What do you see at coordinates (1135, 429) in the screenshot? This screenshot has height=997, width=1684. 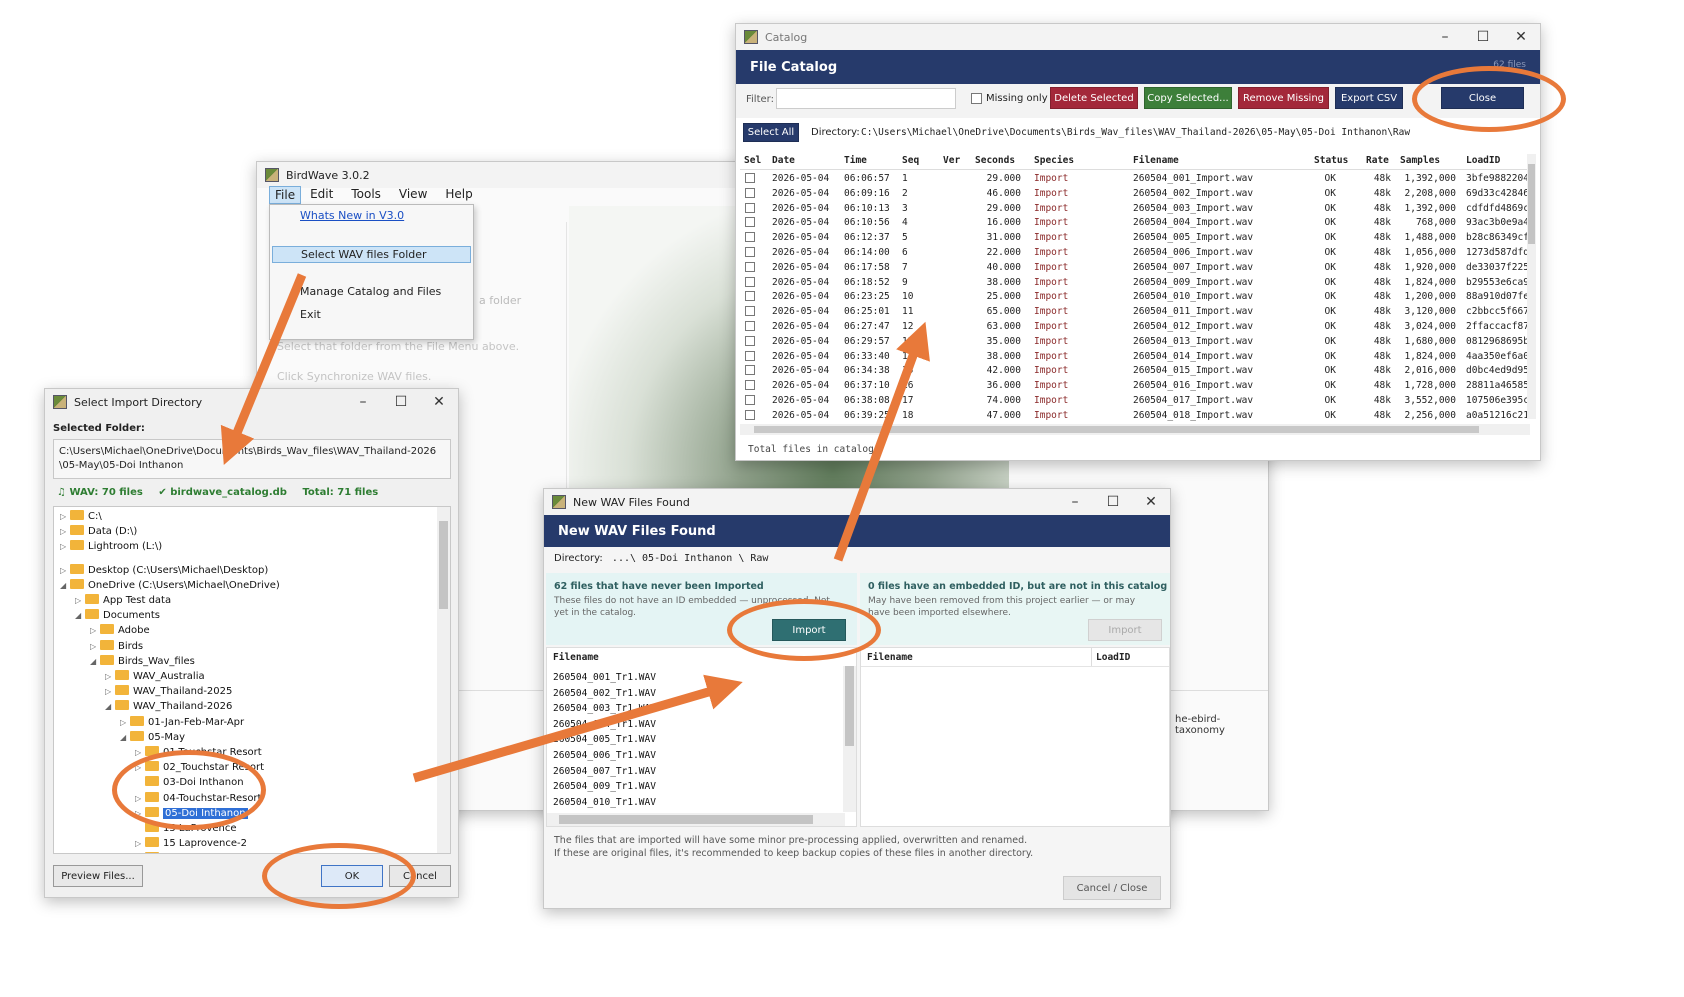 I see `catalog-hscroll` at bounding box center [1135, 429].